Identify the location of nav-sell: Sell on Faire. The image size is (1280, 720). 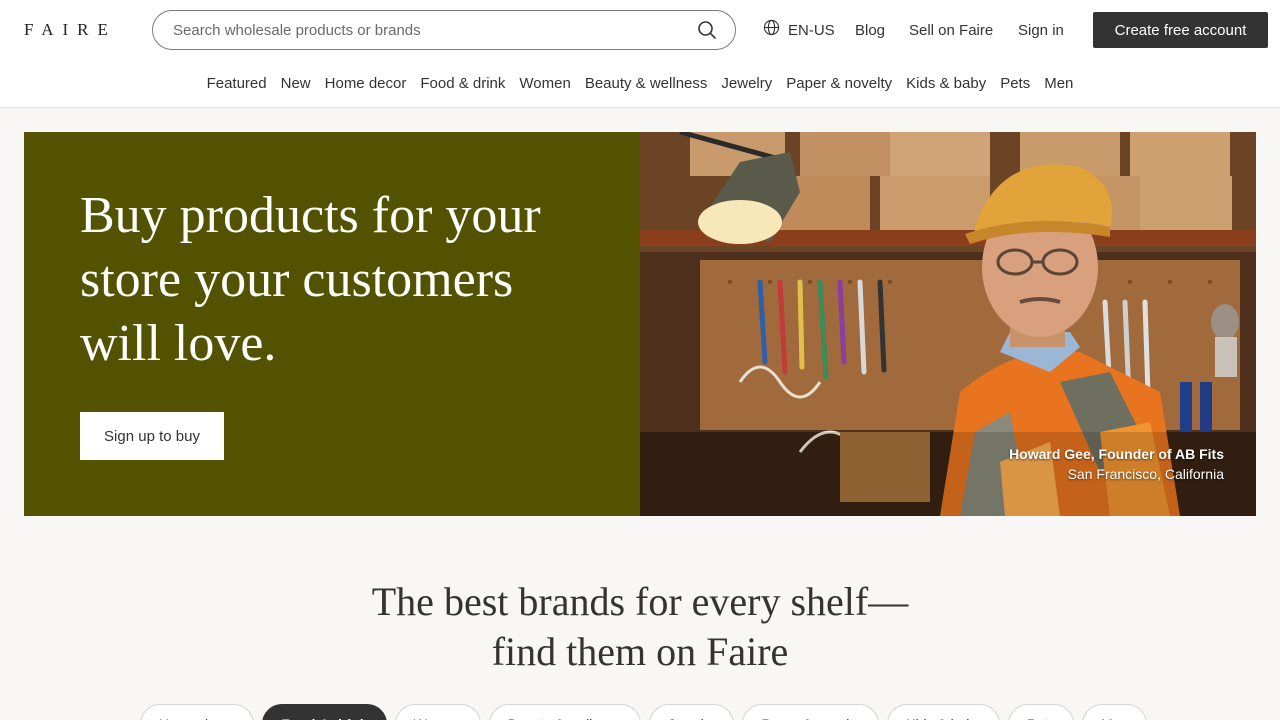
(951, 30).